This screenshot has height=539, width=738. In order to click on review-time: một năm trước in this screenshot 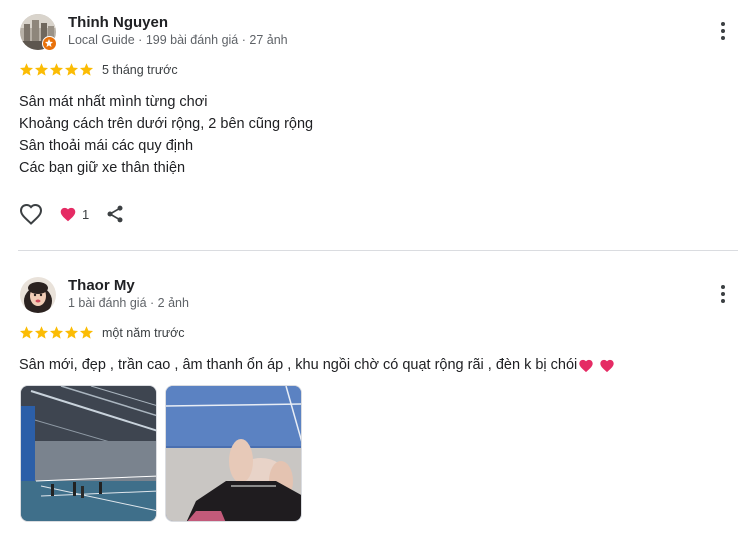, I will do `click(143, 332)`.